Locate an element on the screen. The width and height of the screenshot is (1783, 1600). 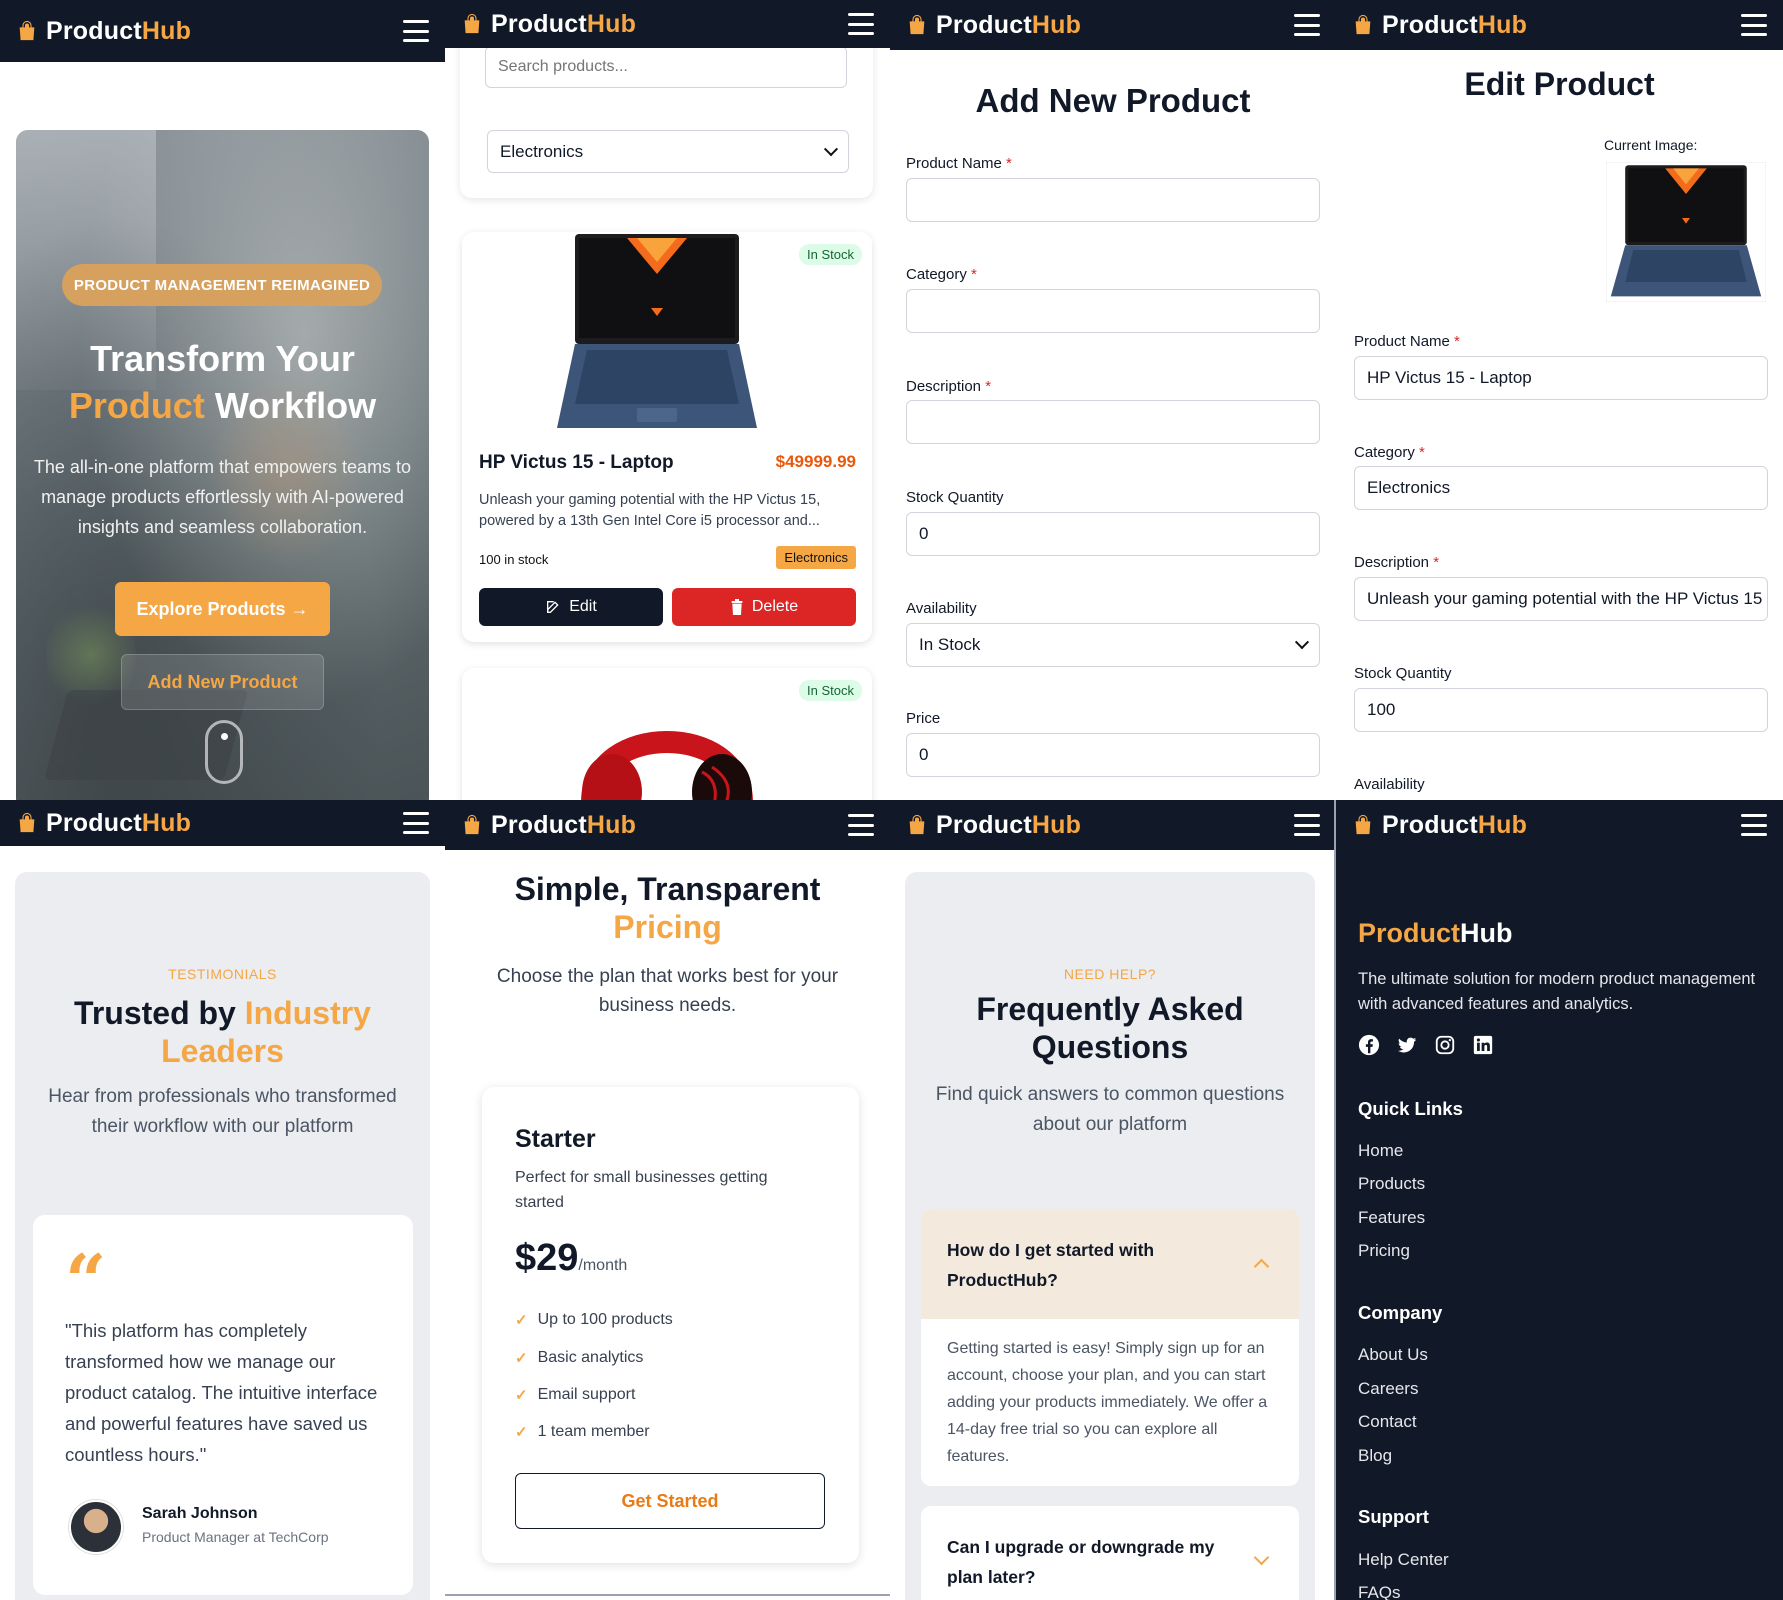
stock-quantity-label: Stock Quantity is located at coordinates (955, 497).